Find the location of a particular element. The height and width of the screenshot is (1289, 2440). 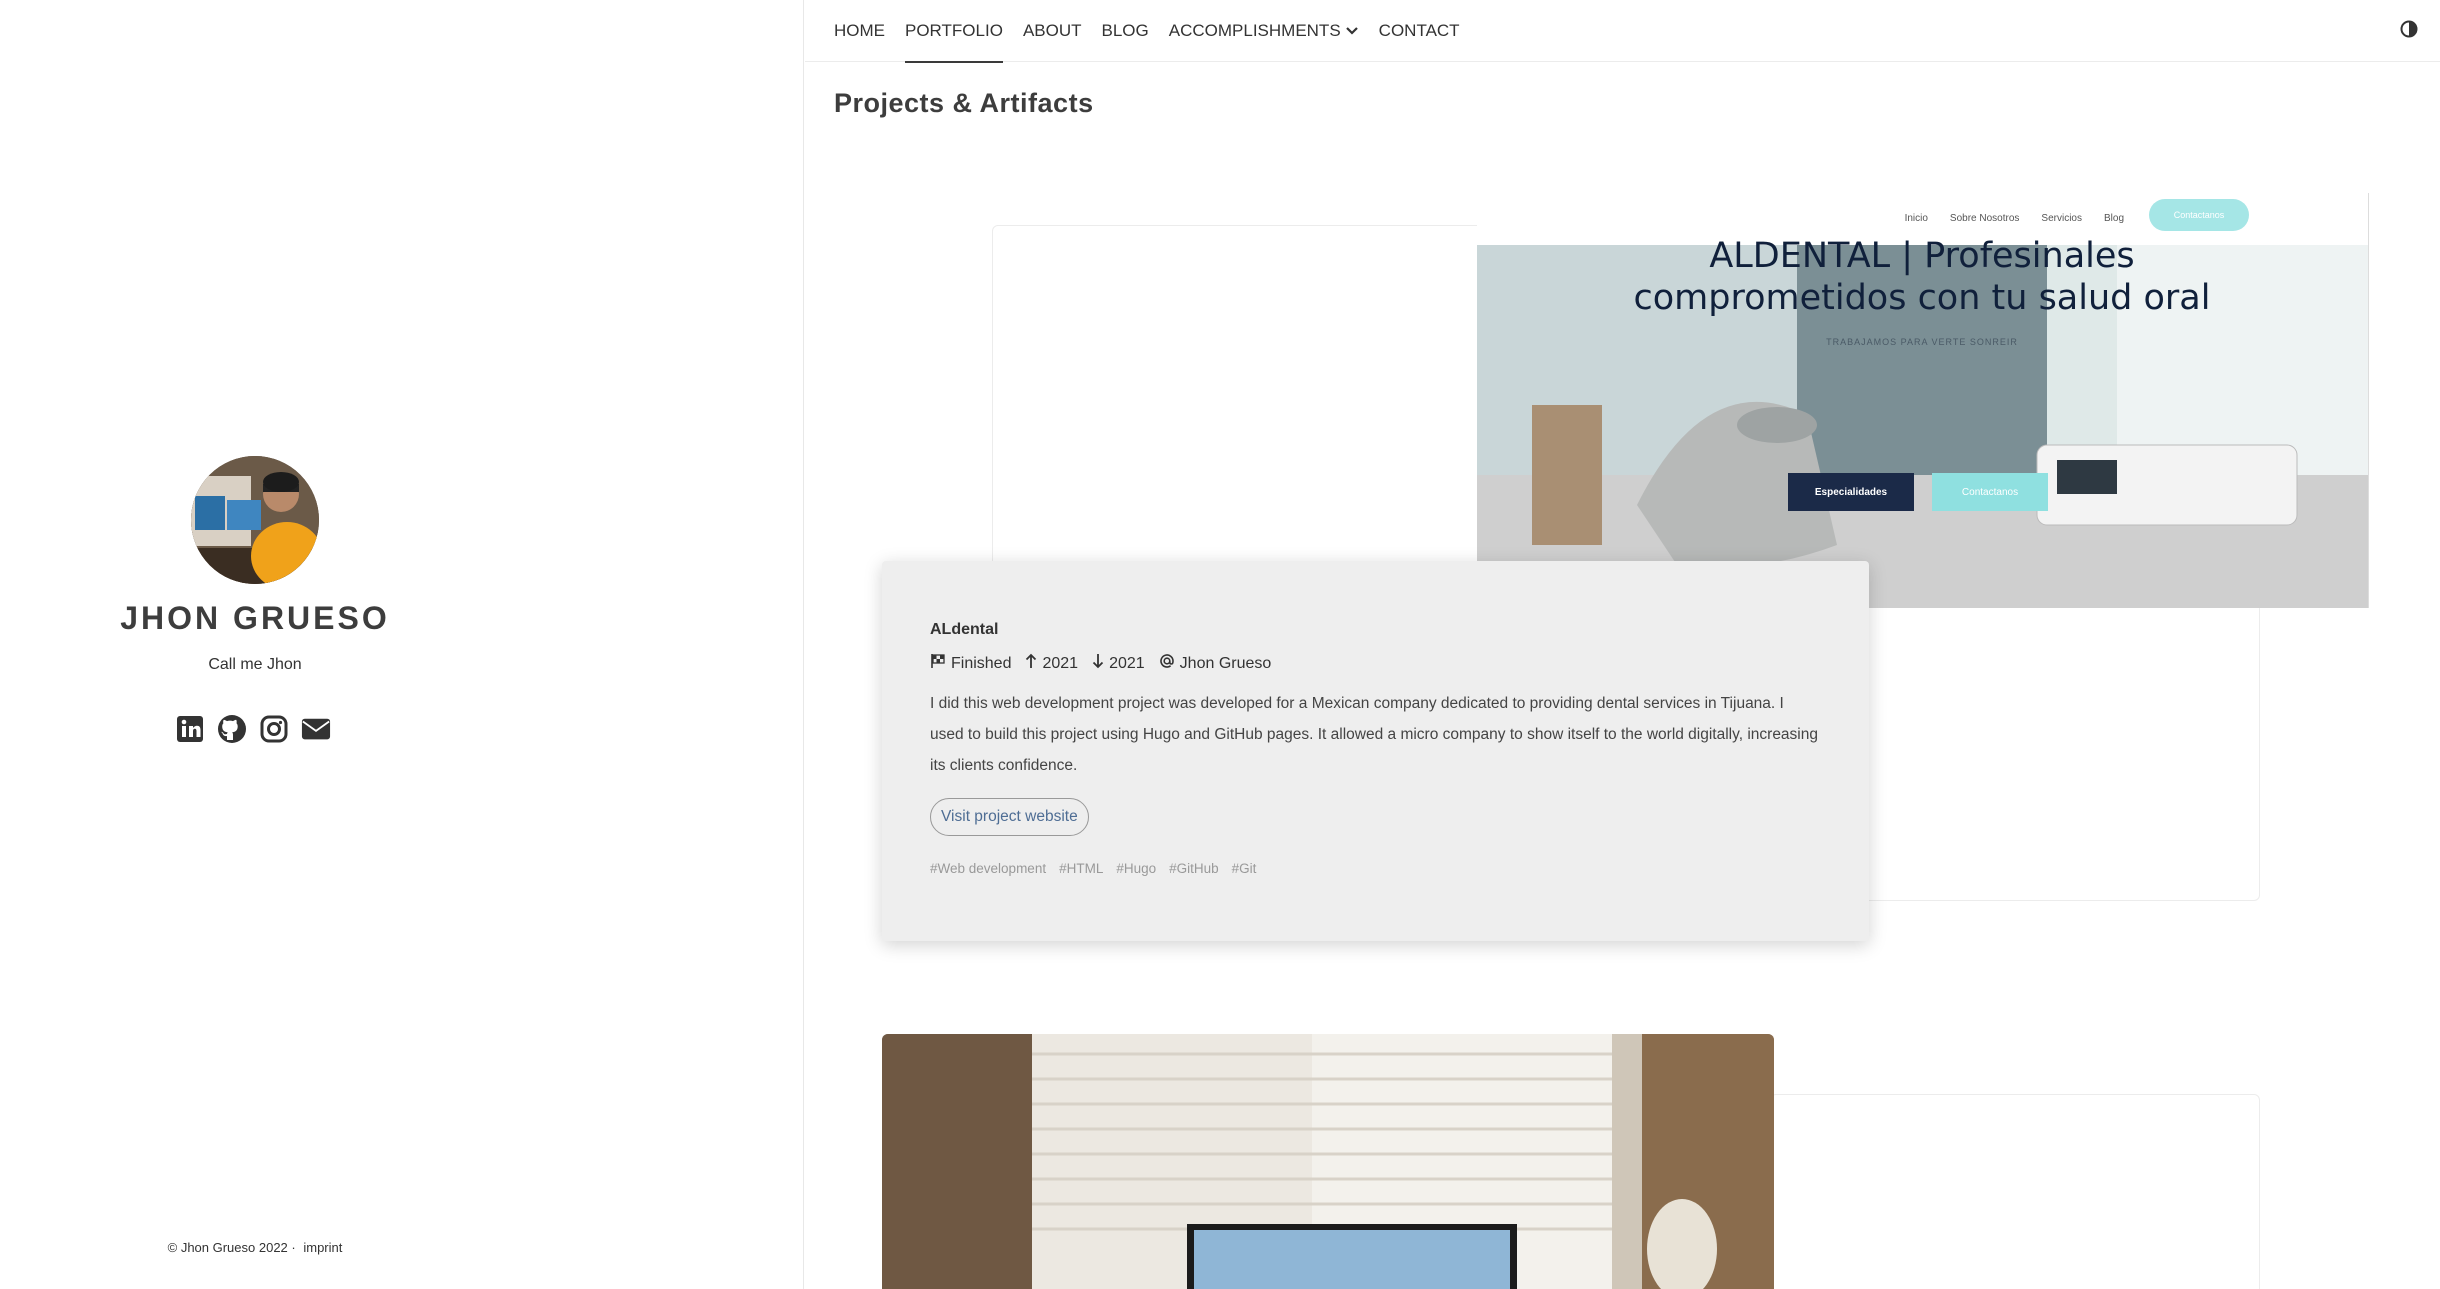

screenshot-button-specialties: Especialidades is located at coordinates (1851, 492).